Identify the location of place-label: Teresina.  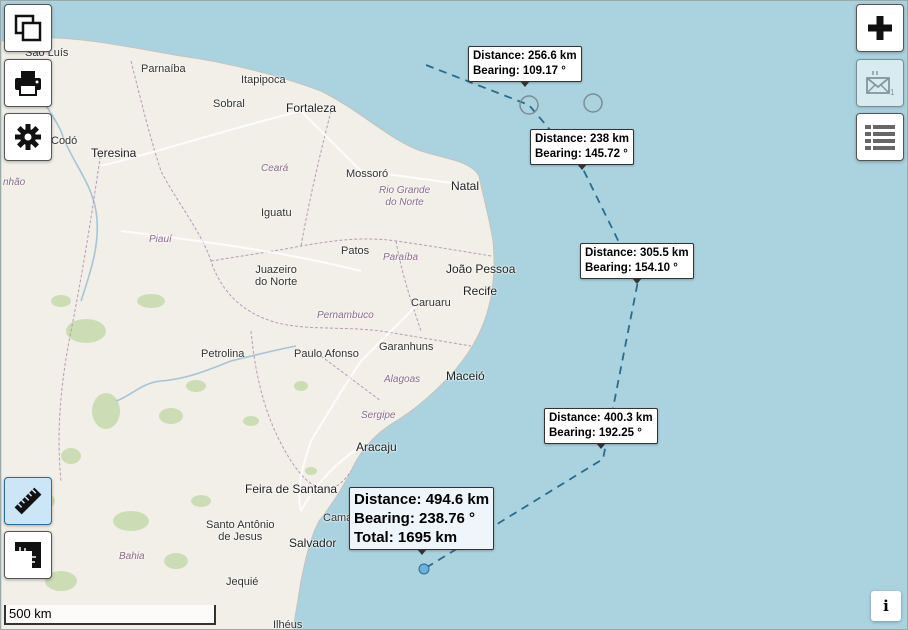
(114, 153).